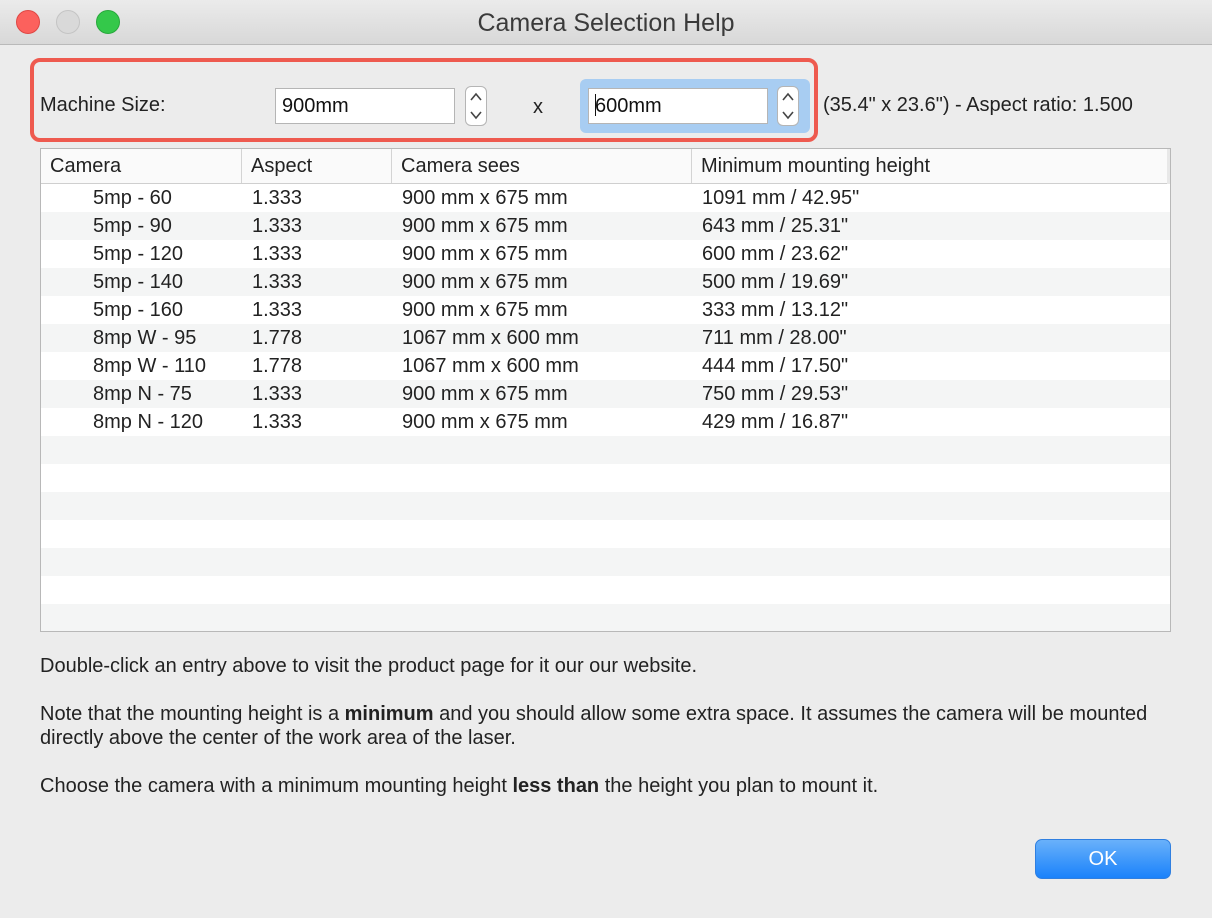  What do you see at coordinates (931, 166) in the screenshot?
I see `column-header-minimum-mounting-height: Minimum mounting height` at bounding box center [931, 166].